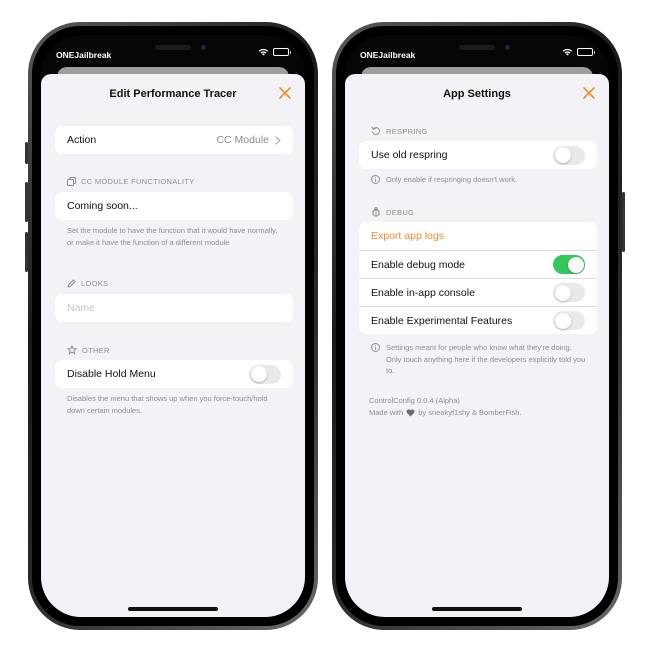 The height and width of the screenshot is (650, 650). What do you see at coordinates (478, 236) in the screenshot?
I see `export-app-logs-button: Export app logs` at bounding box center [478, 236].